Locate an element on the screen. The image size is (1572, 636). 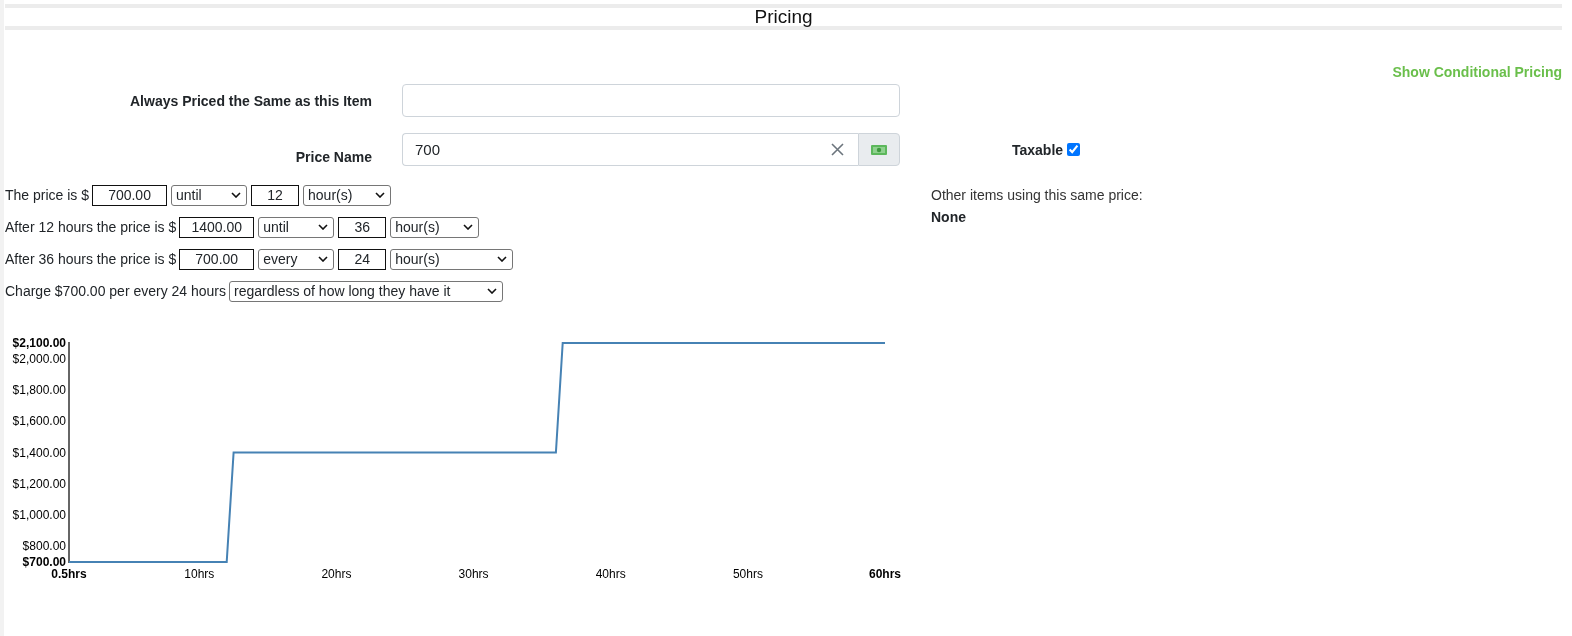
y-tick-label: $1,600.00 is located at coordinates (39, 421).